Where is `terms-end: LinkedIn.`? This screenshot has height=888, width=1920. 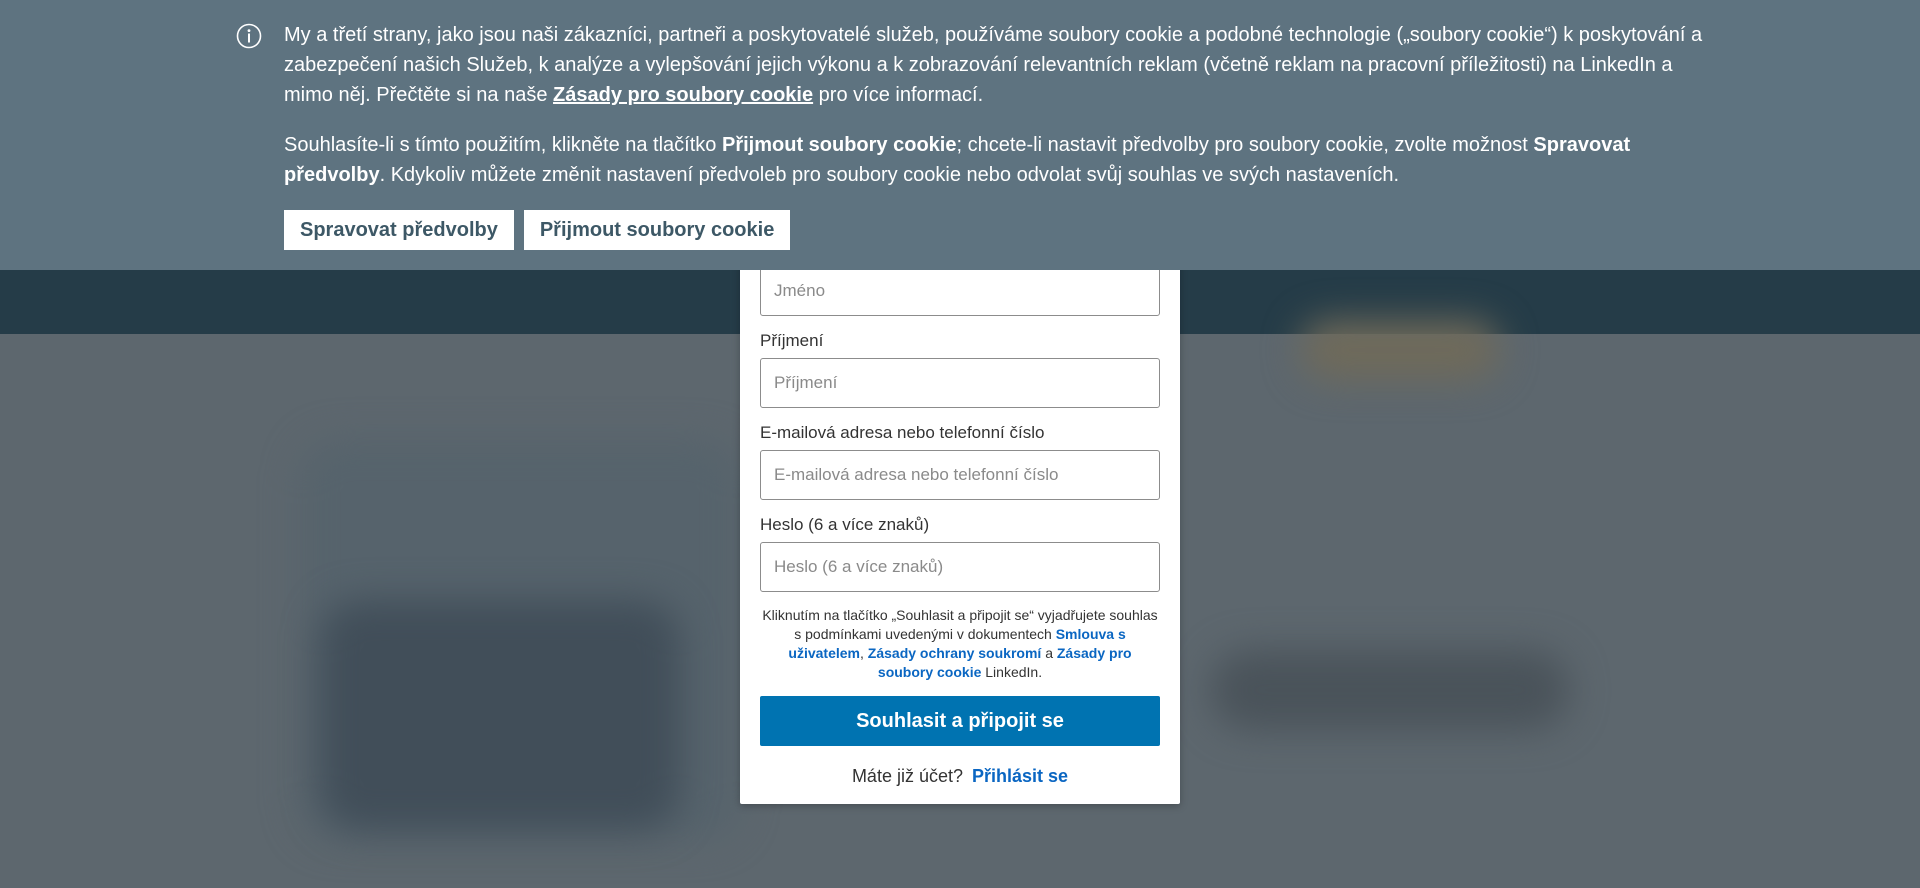 terms-end: LinkedIn. is located at coordinates (1014, 672).